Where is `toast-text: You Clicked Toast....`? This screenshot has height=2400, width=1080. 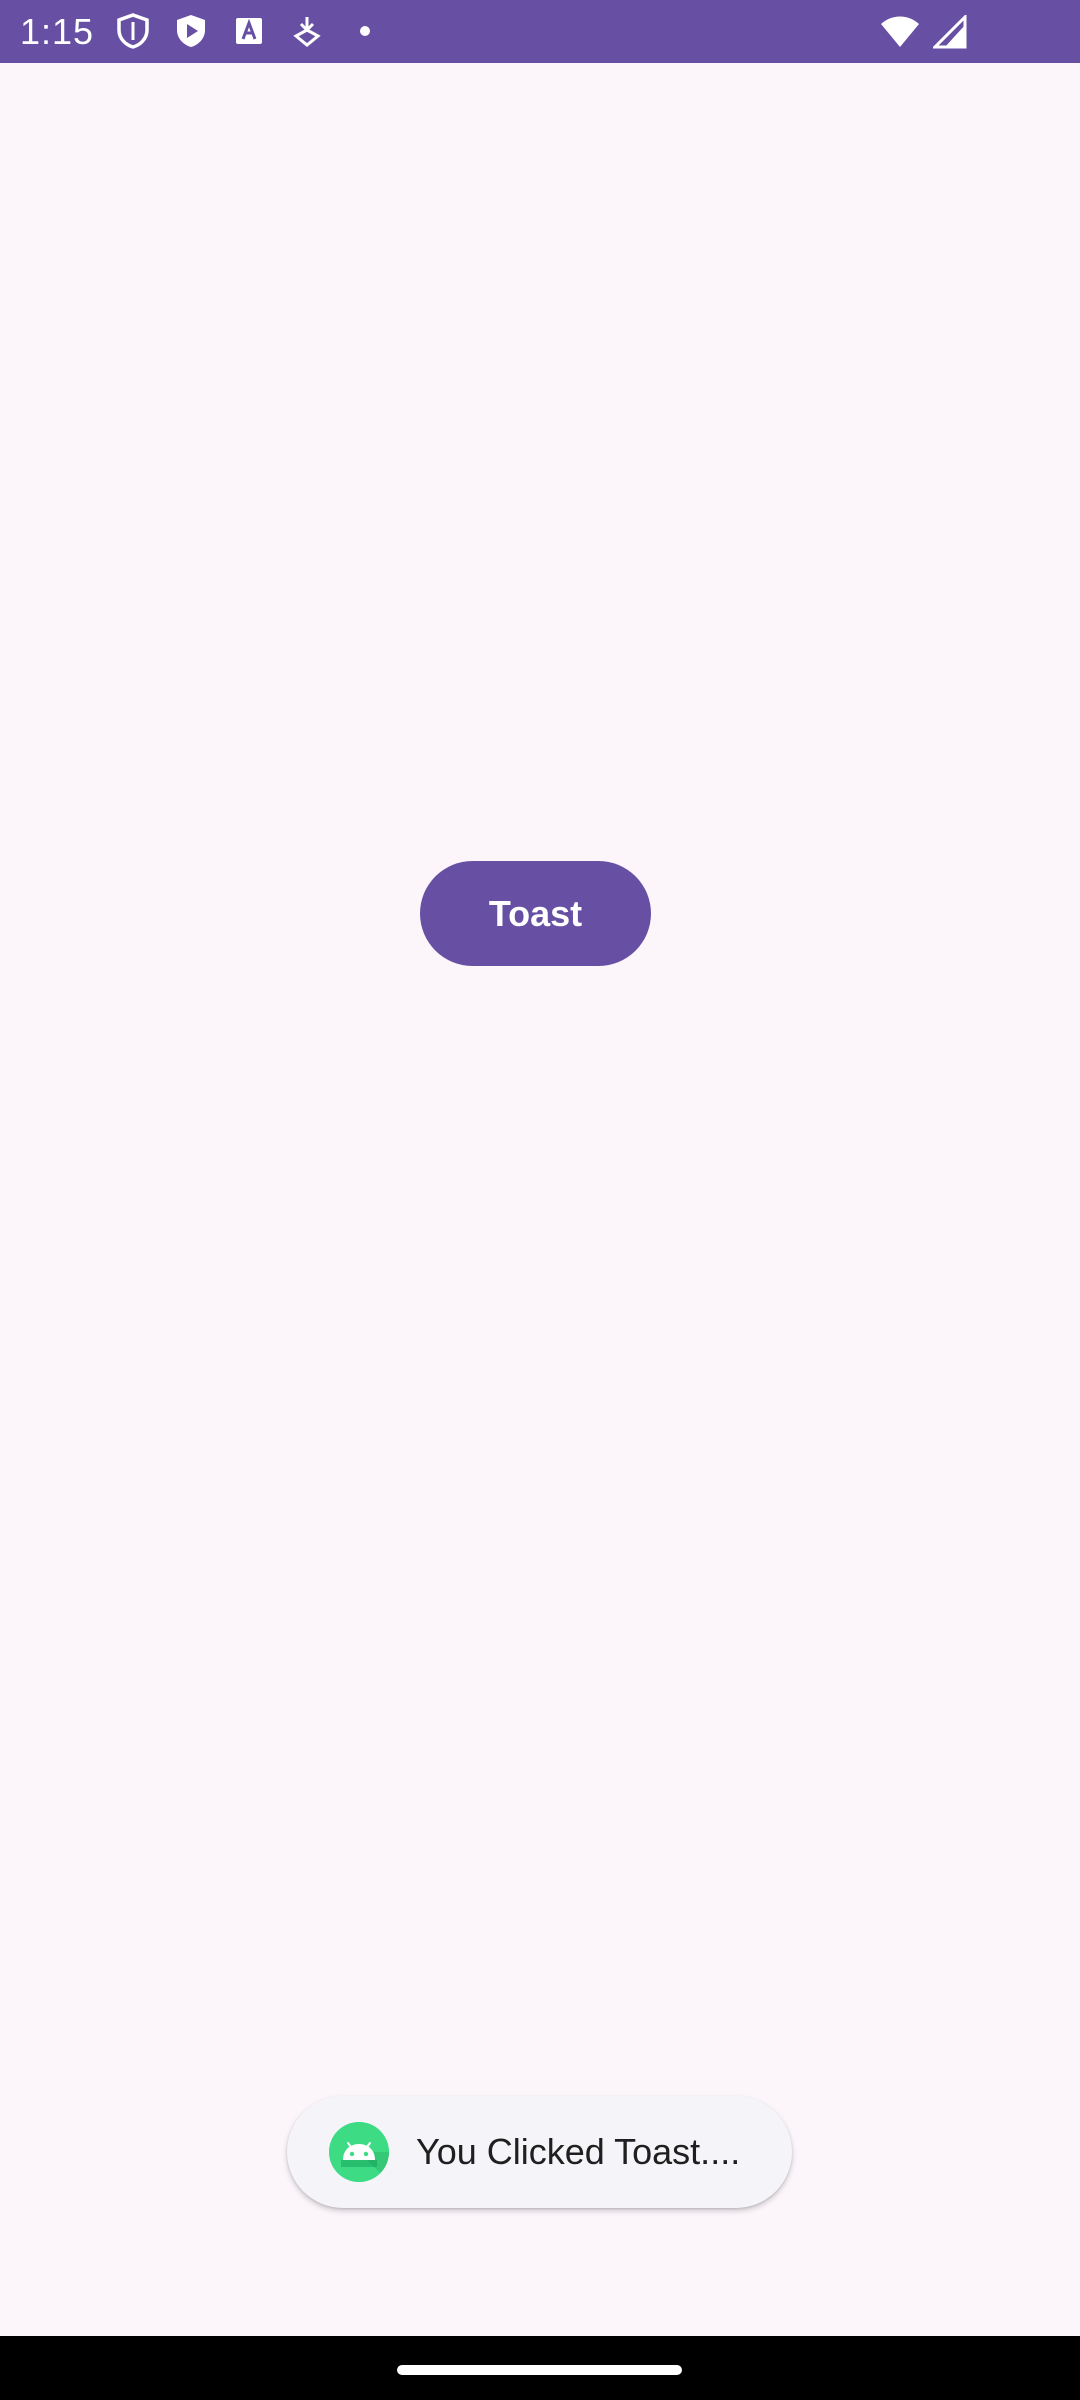
toast-text: You Clicked Toast.... is located at coordinates (578, 2151).